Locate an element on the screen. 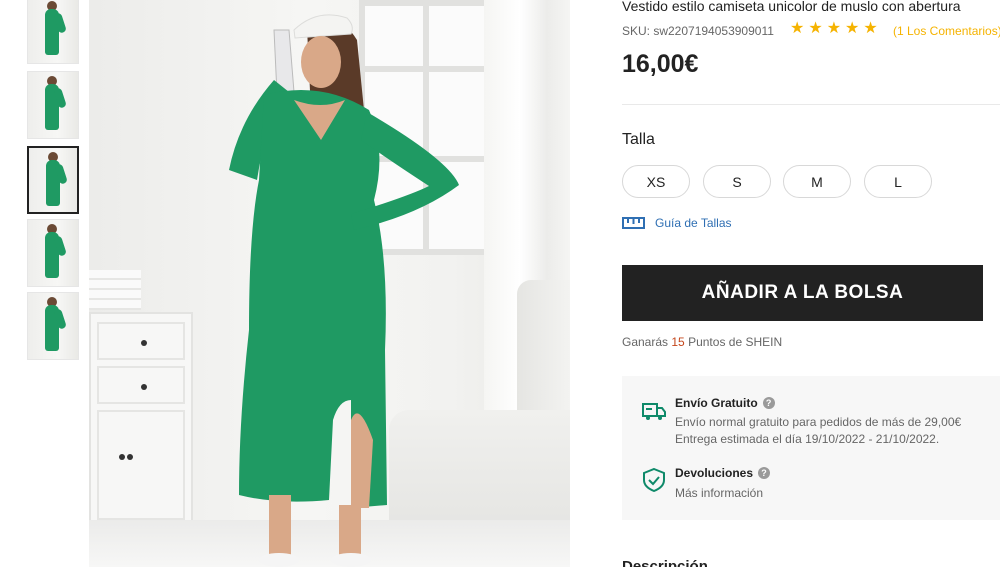 Image resolution: width=1000 pixels, height=567 pixels. size-guide-label: Guía de Tallas is located at coordinates (693, 223).